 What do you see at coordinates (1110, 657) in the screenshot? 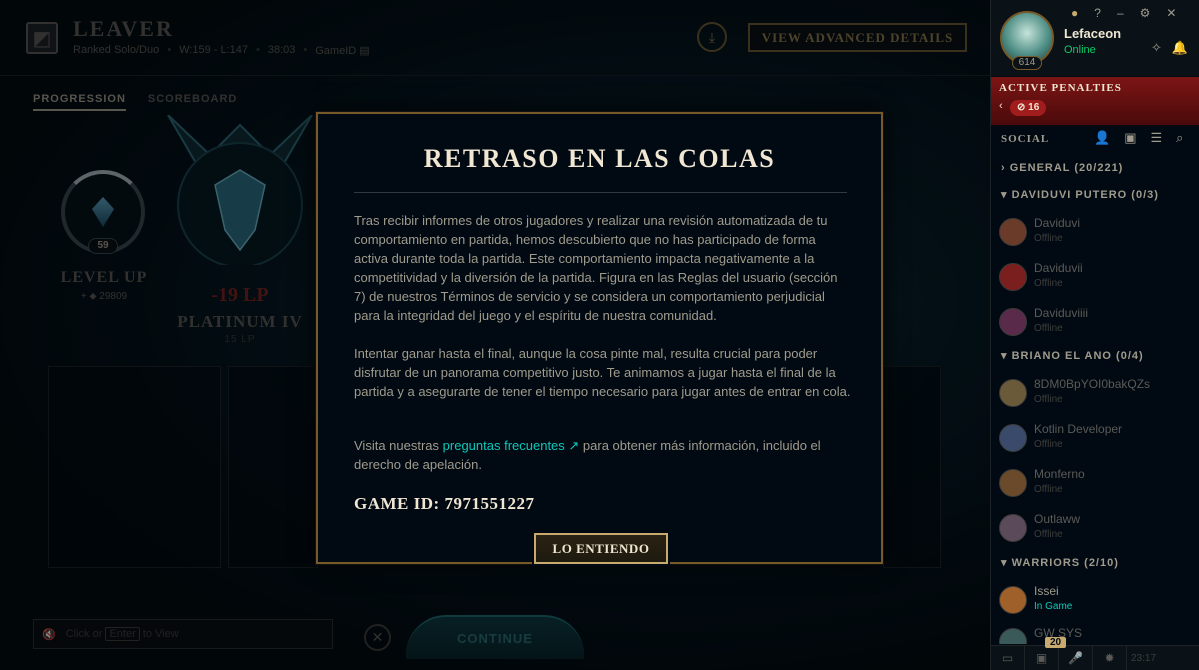
I see `bug-icon: ✹` at bounding box center [1110, 657].